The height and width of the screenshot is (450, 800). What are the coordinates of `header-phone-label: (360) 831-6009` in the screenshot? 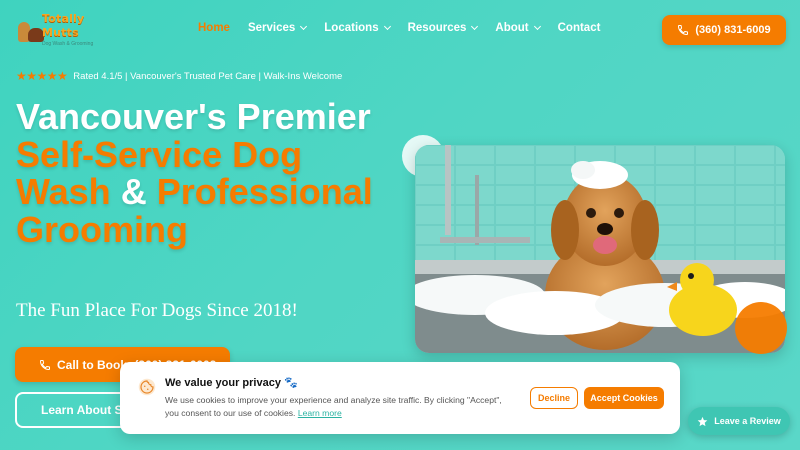 It's located at (733, 30).